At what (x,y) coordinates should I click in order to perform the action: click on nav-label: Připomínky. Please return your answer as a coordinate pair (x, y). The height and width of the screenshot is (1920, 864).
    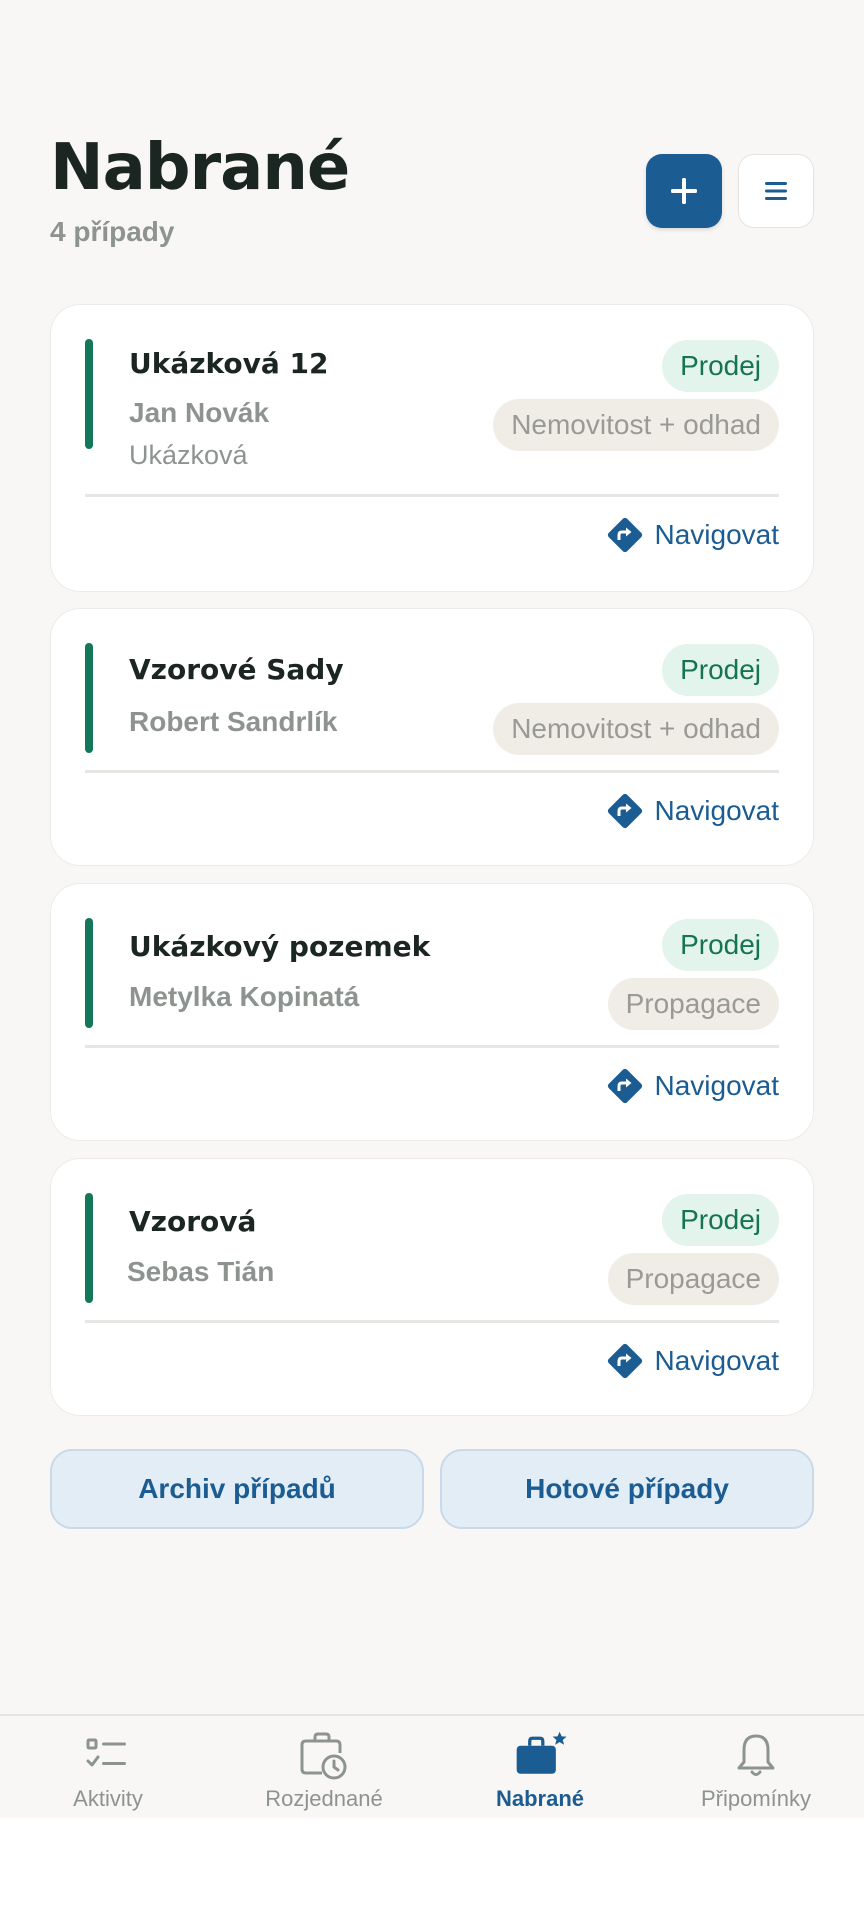
    Looking at the image, I should click on (756, 1798).